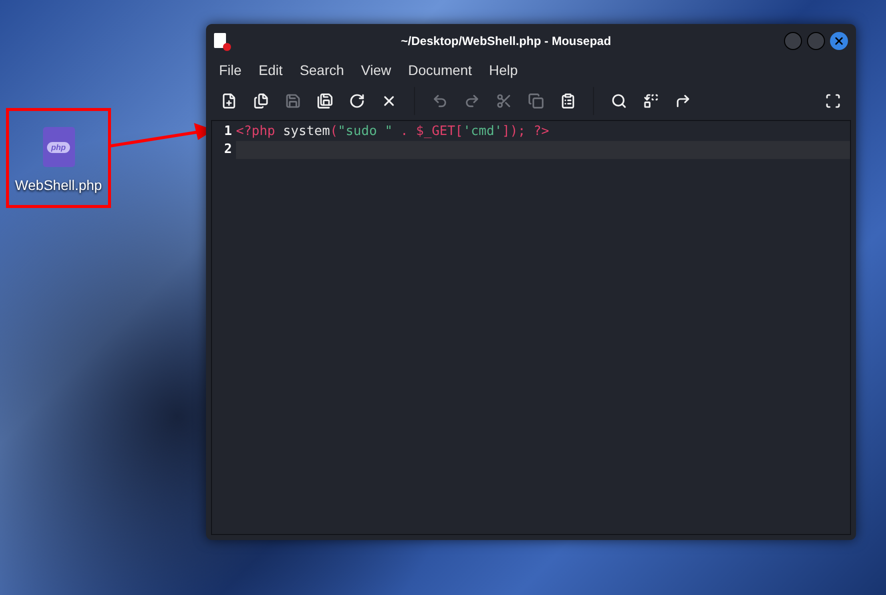 This screenshot has width=886, height=595. Describe the element at coordinates (58, 147) in the screenshot. I see `php-badge: php` at that location.